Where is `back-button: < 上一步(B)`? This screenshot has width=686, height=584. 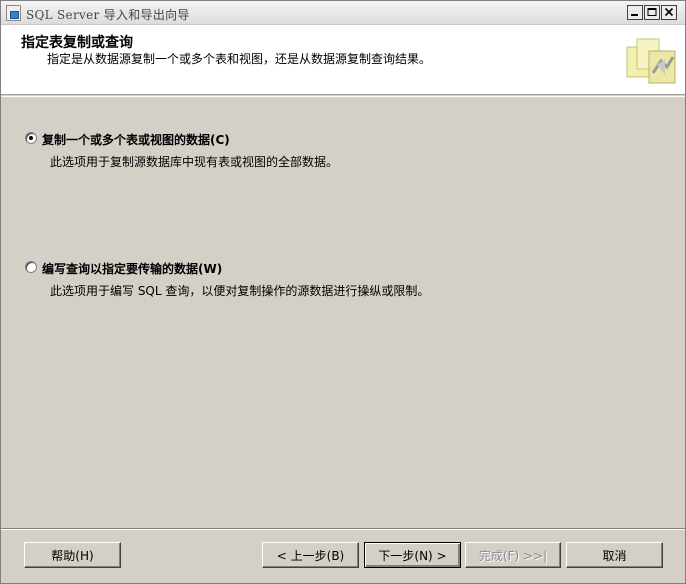 back-button: < 上一步(B) is located at coordinates (310, 555).